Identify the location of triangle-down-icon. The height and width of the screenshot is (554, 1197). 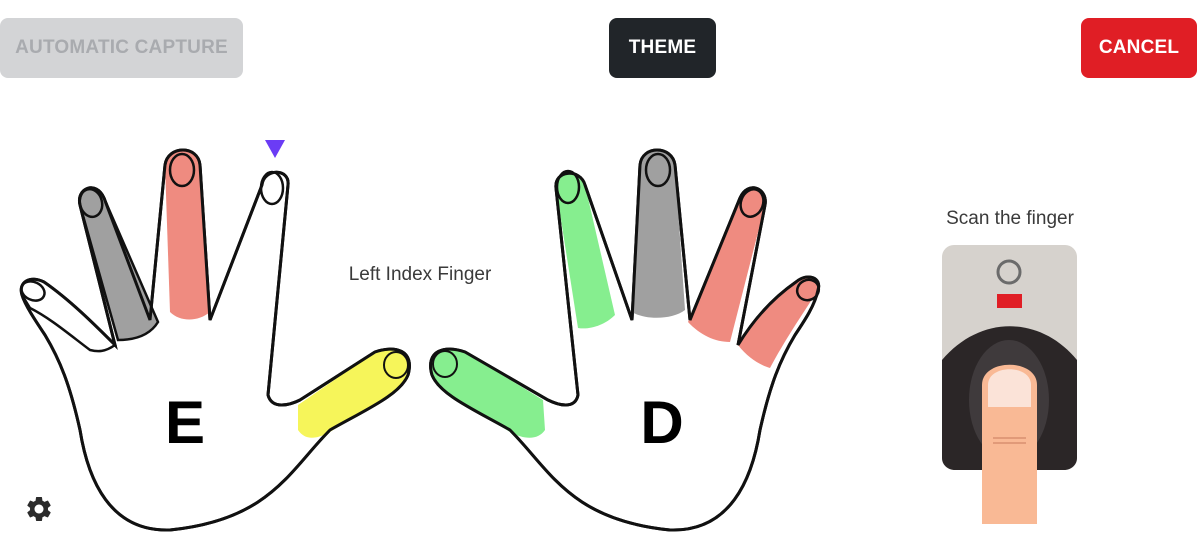
(275, 149).